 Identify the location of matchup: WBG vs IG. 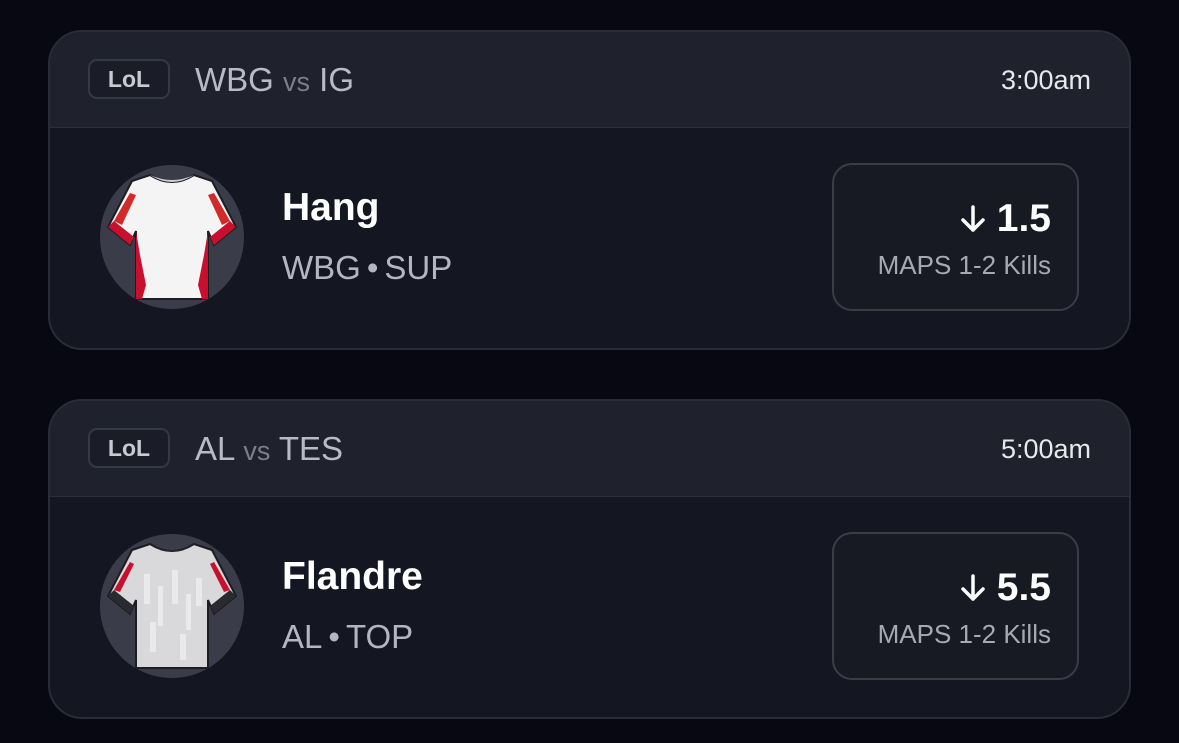
(274, 81).